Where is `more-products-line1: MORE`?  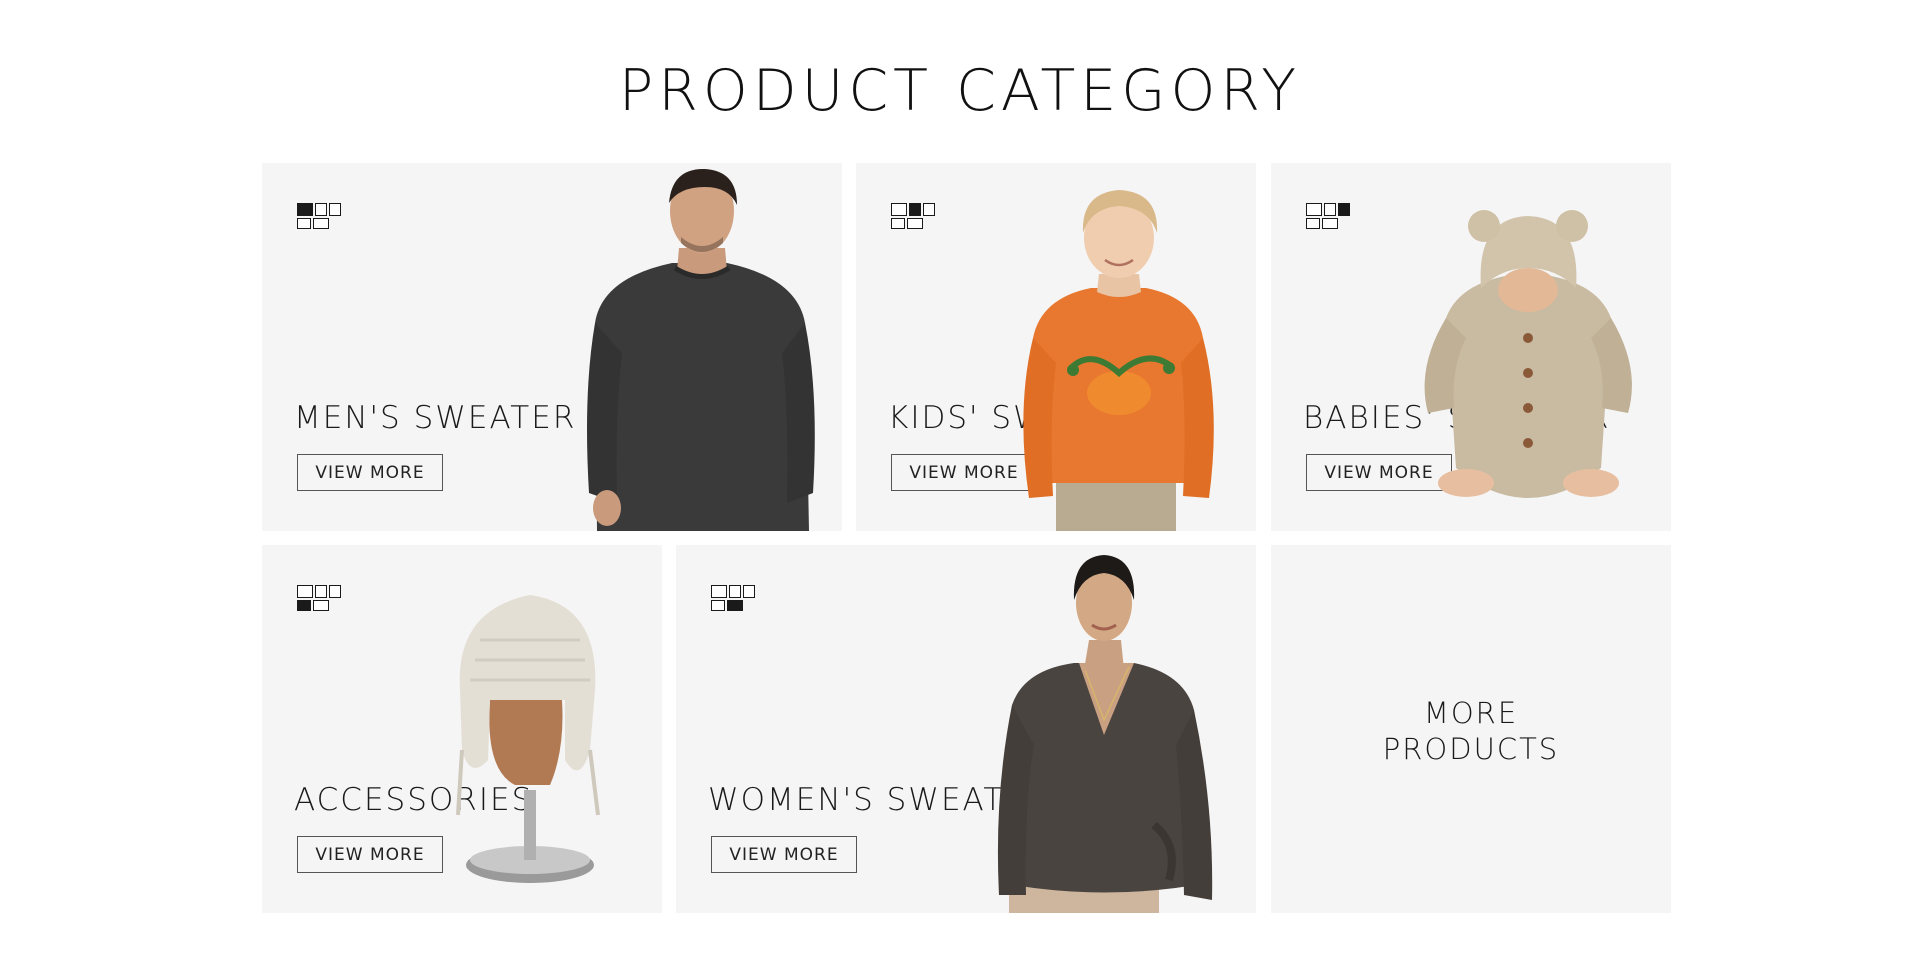 more-products-line1: MORE is located at coordinates (1471, 713).